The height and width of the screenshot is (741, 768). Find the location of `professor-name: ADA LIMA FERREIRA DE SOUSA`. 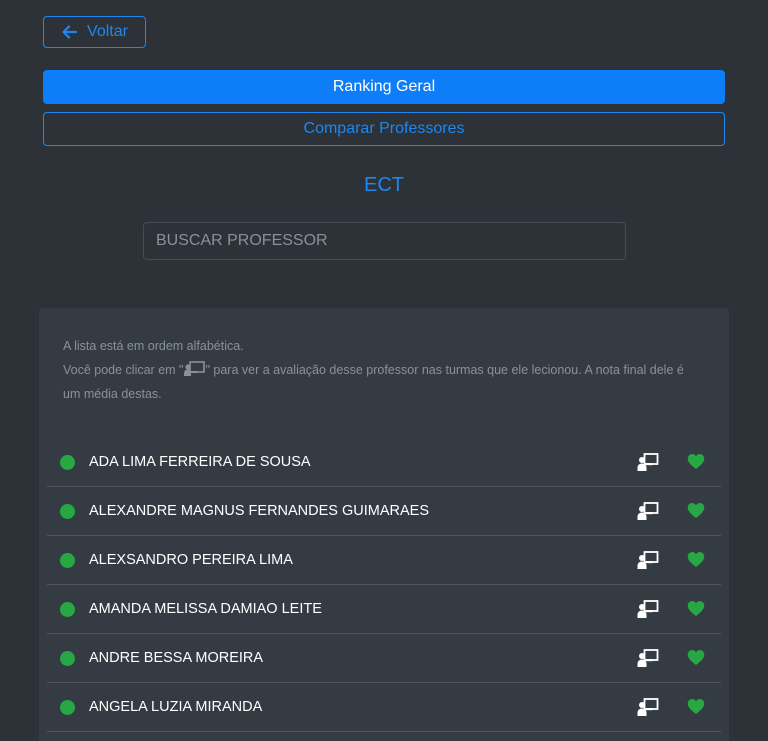

professor-name: ADA LIMA FERREIRA DE SOUSA is located at coordinates (200, 462).